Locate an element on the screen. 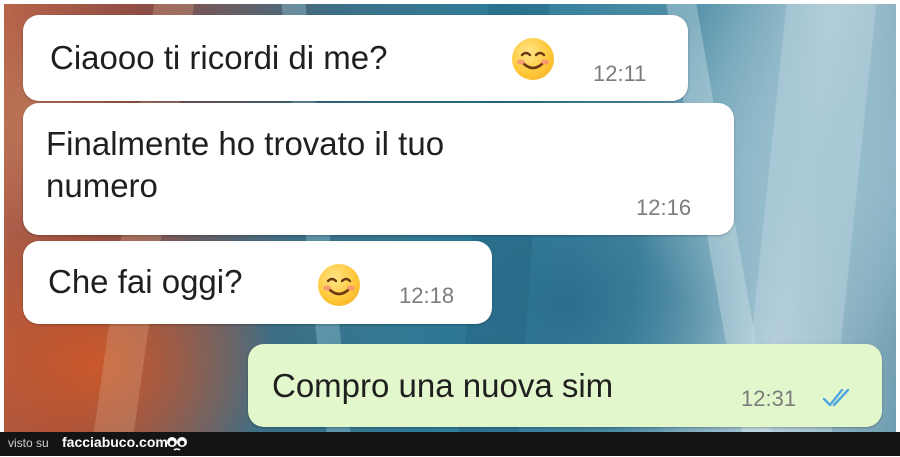 The image size is (900, 457). message-timestamp: 12:31 is located at coordinates (769, 398).